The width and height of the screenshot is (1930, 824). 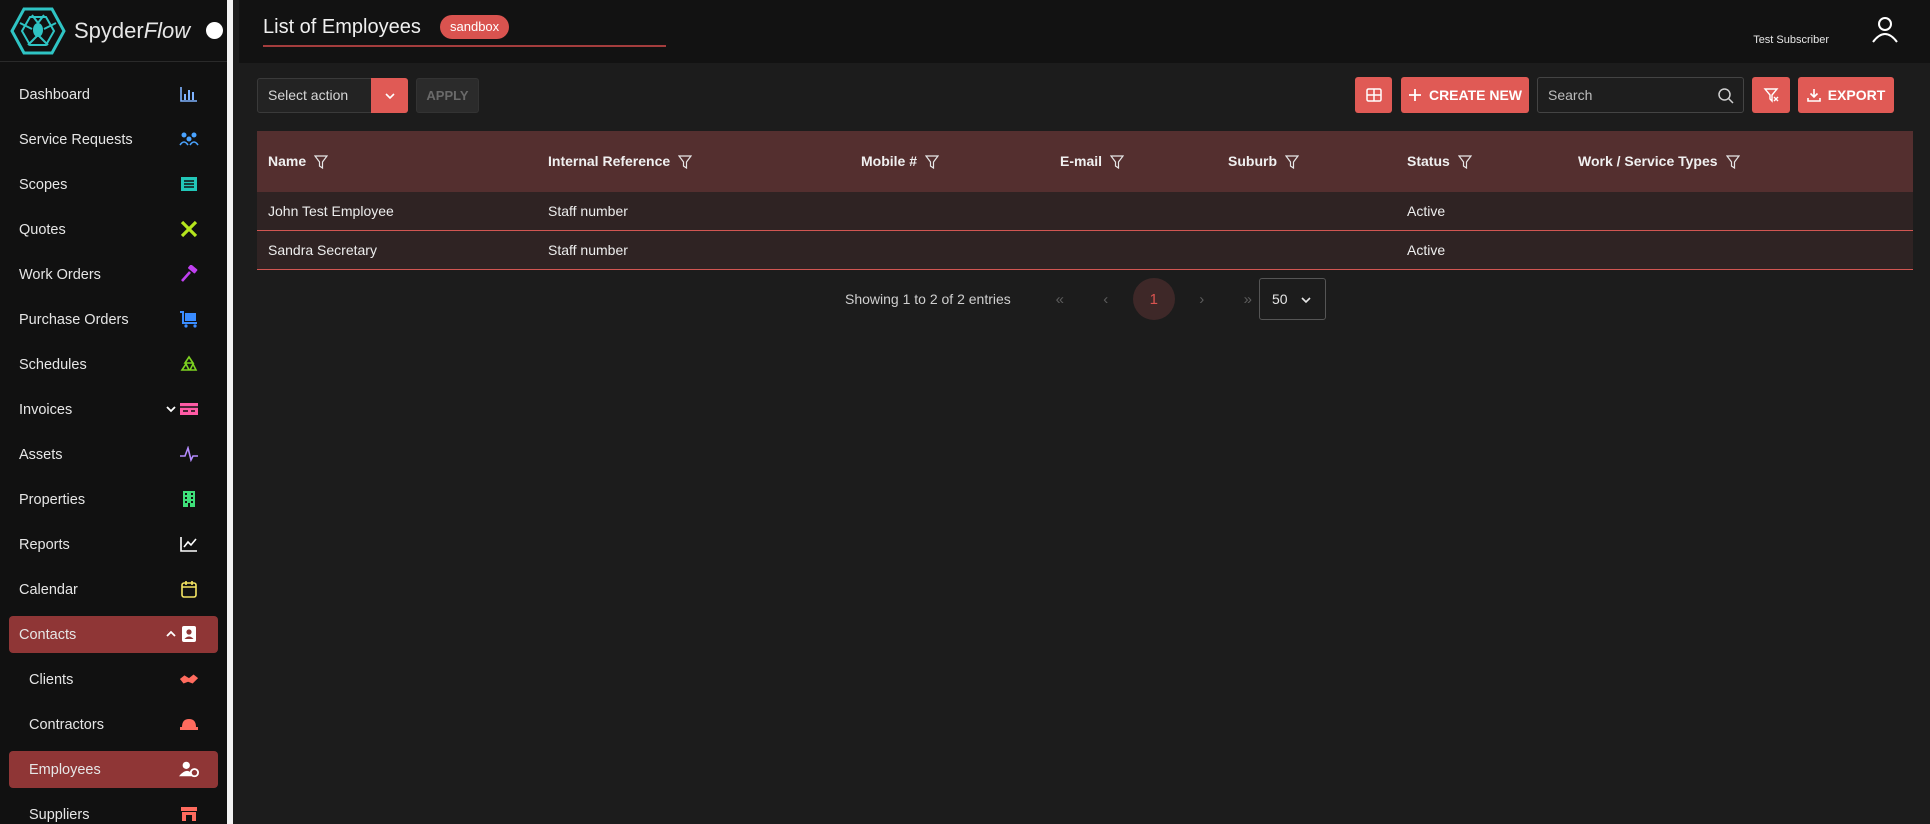 What do you see at coordinates (475, 27) in the screenshot?
I see `environment-badge: sandbox` at bounding box center [475, 27].